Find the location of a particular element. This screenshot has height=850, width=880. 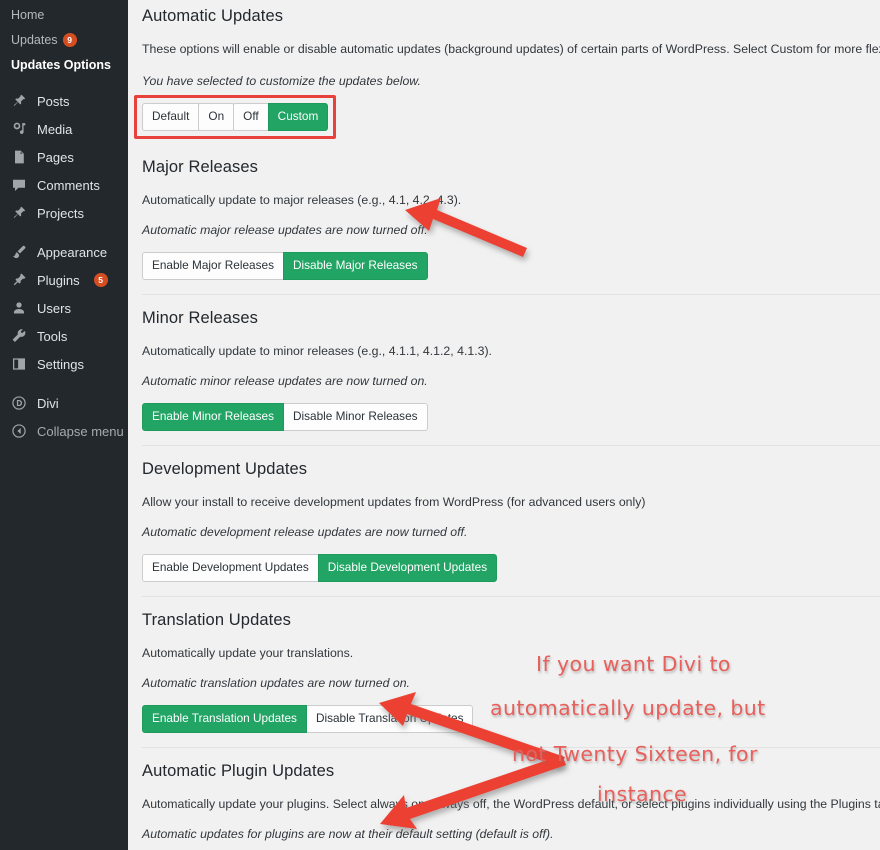

sidebar-item-label: Posts is located at coordinates (53, 101).